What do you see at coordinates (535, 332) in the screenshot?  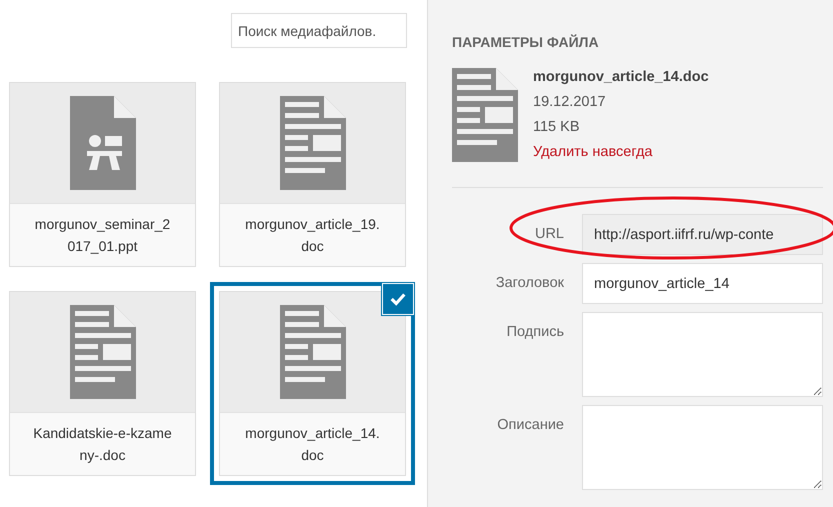 I see `field-label: Подпись` at bounding box center [535, 332].